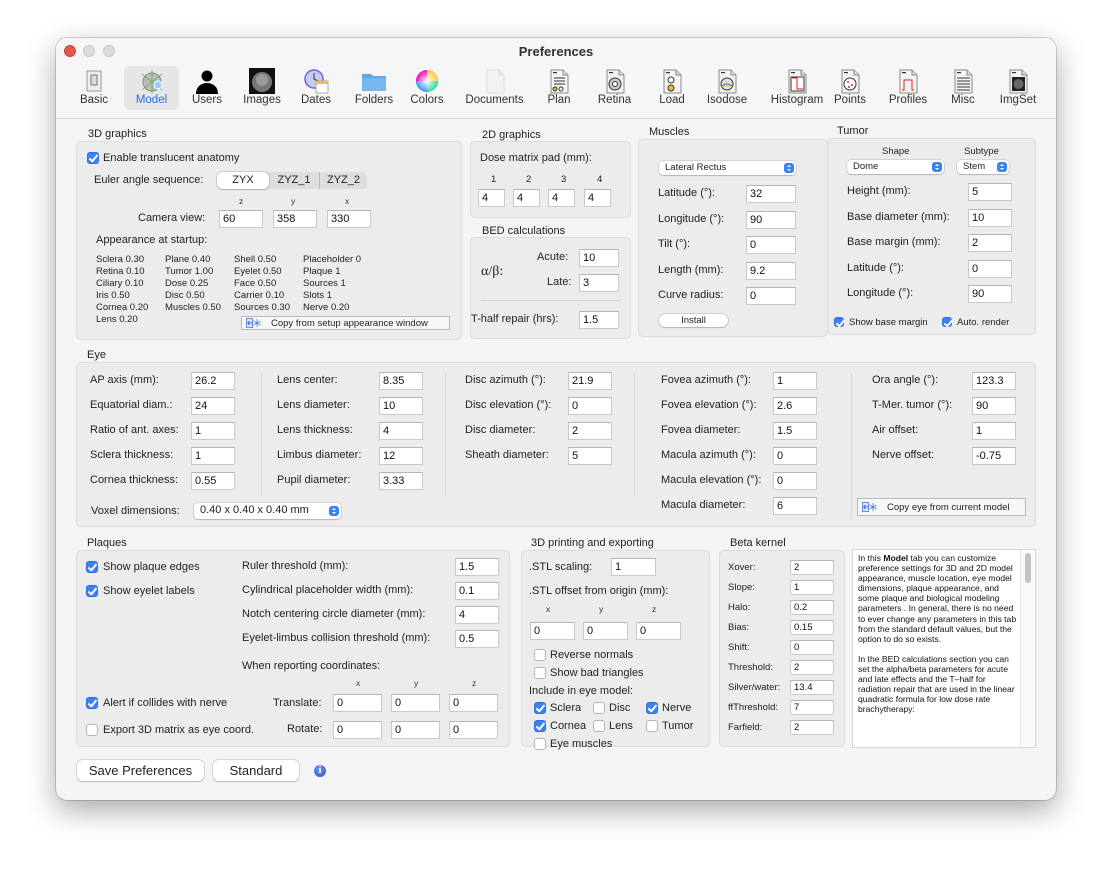 Image resolution: width=1112 pixels, height=875 pixels. Describe the element at coordinates (947, 322) in the screenshot. I see `auto-render-checkbox` at that location.